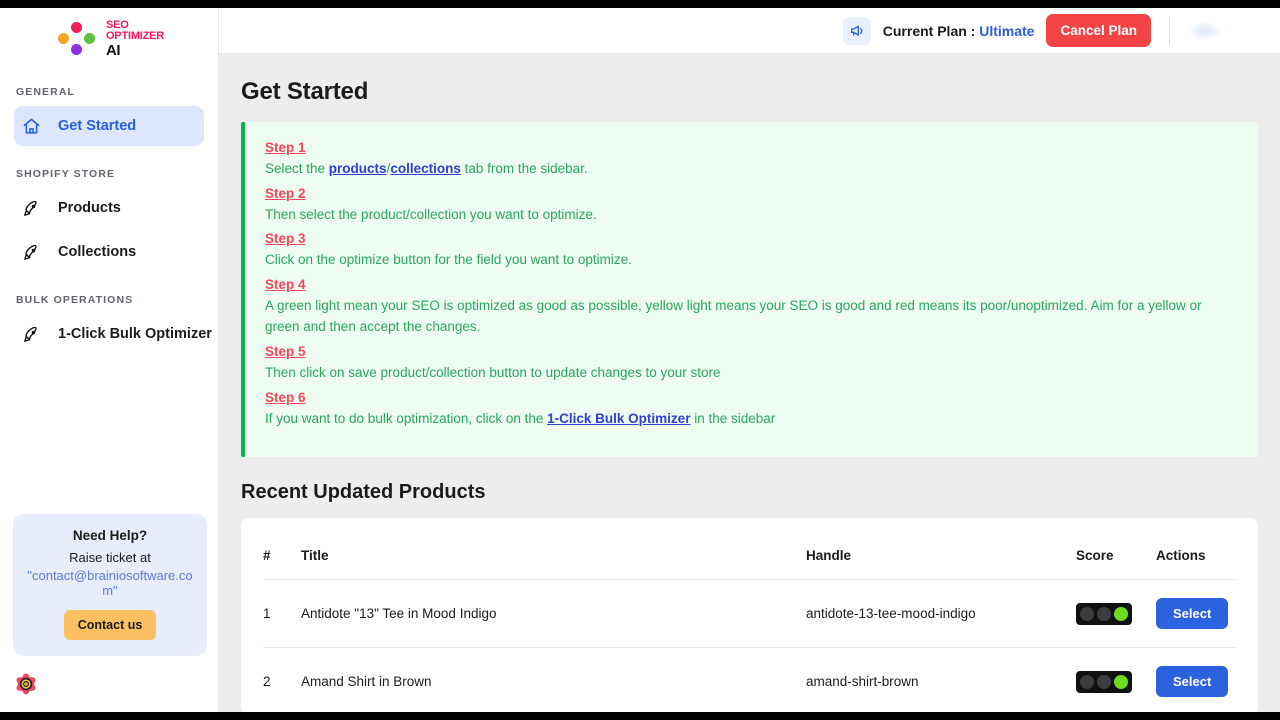 The image size is (1280, 720). Describe the element at coordinates (113, 50) in the screenshot. I see `logo-text-ai: AI` at that location.